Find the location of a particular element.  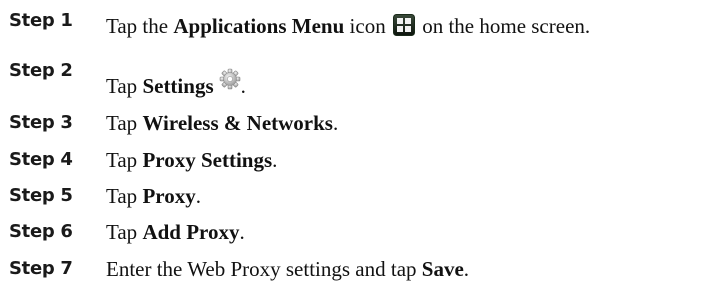

ui-term: Proxy Settings is located at coordinates (207, 160).